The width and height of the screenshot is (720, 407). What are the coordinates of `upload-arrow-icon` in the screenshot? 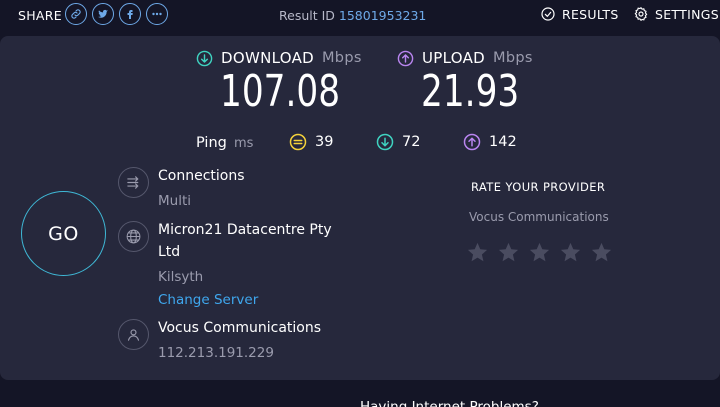 It's located at (405, 58).